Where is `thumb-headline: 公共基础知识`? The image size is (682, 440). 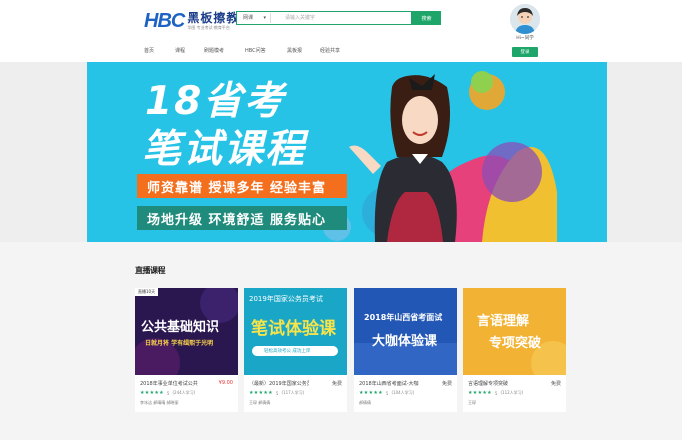 thumb-headline: 公共基础知识 is located at coordinates (180, 327).